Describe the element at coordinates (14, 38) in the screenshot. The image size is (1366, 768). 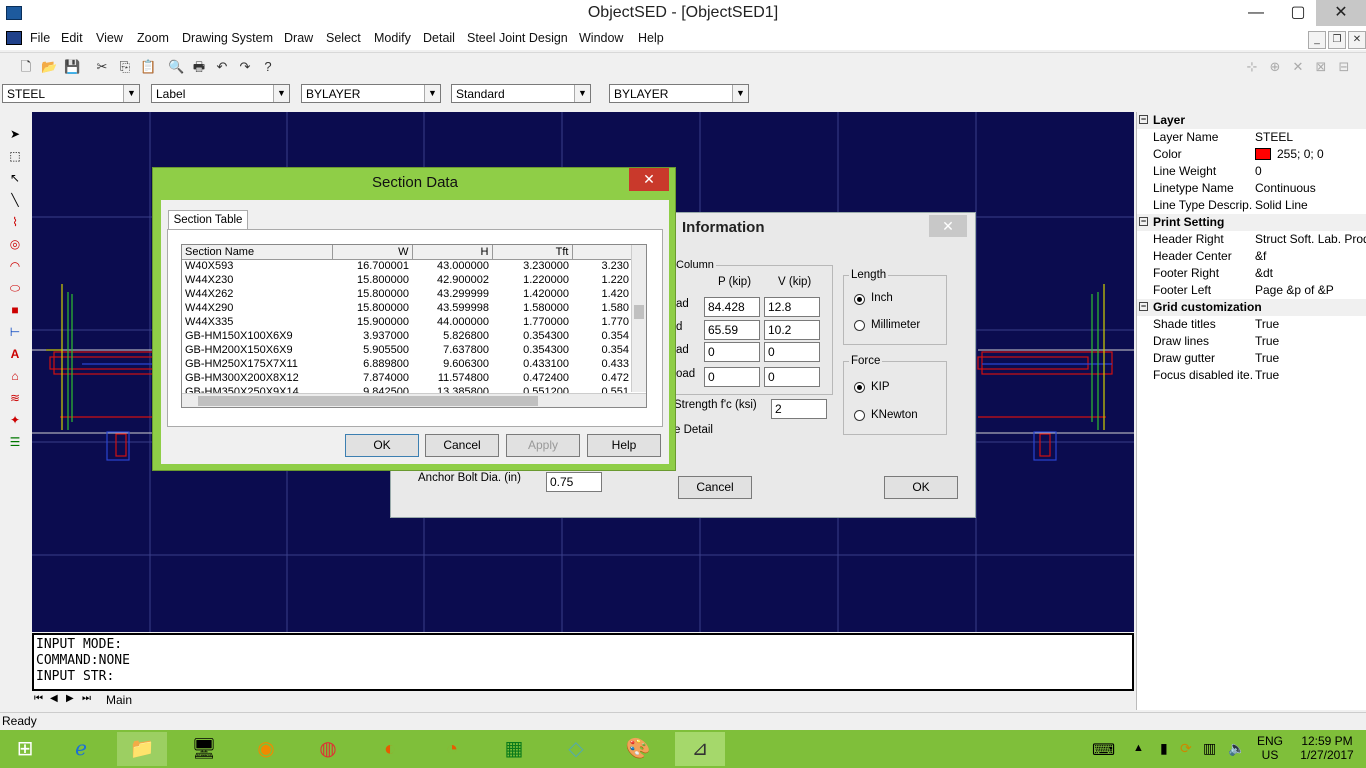
I see `doc-icon` at that location.